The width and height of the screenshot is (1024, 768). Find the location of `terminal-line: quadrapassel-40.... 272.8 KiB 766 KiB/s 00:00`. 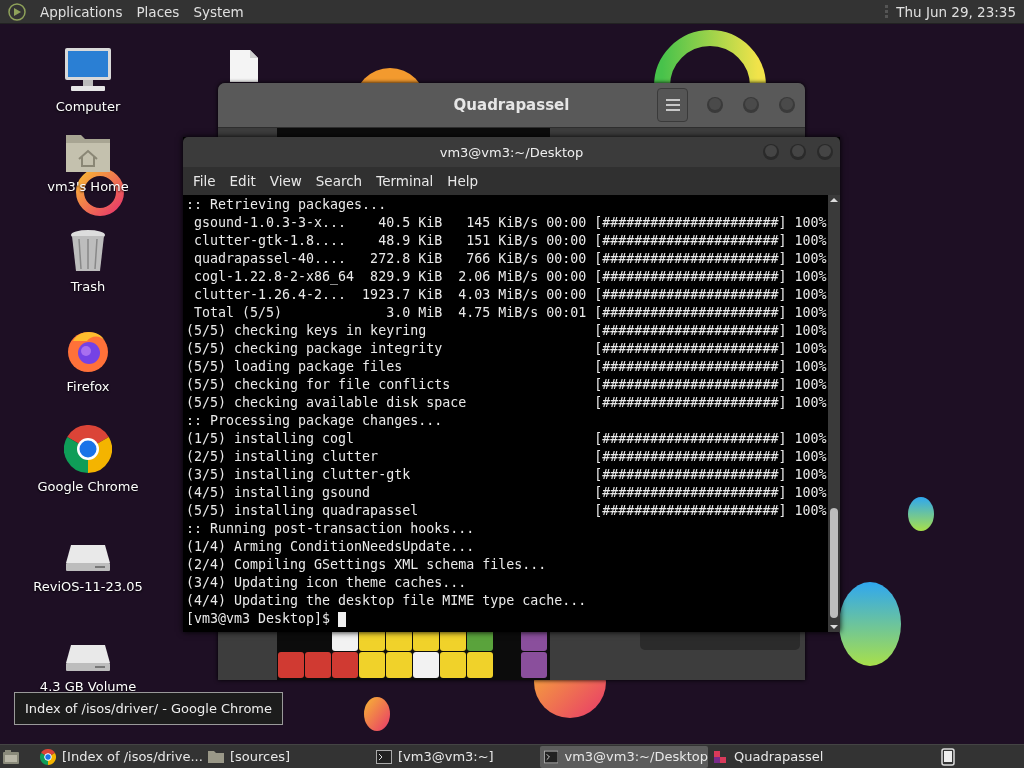

terminal-line: quadrapassel-40.... 272.8 KiB 766 KiB/s 00:00 is located at coordinates (390, 259).